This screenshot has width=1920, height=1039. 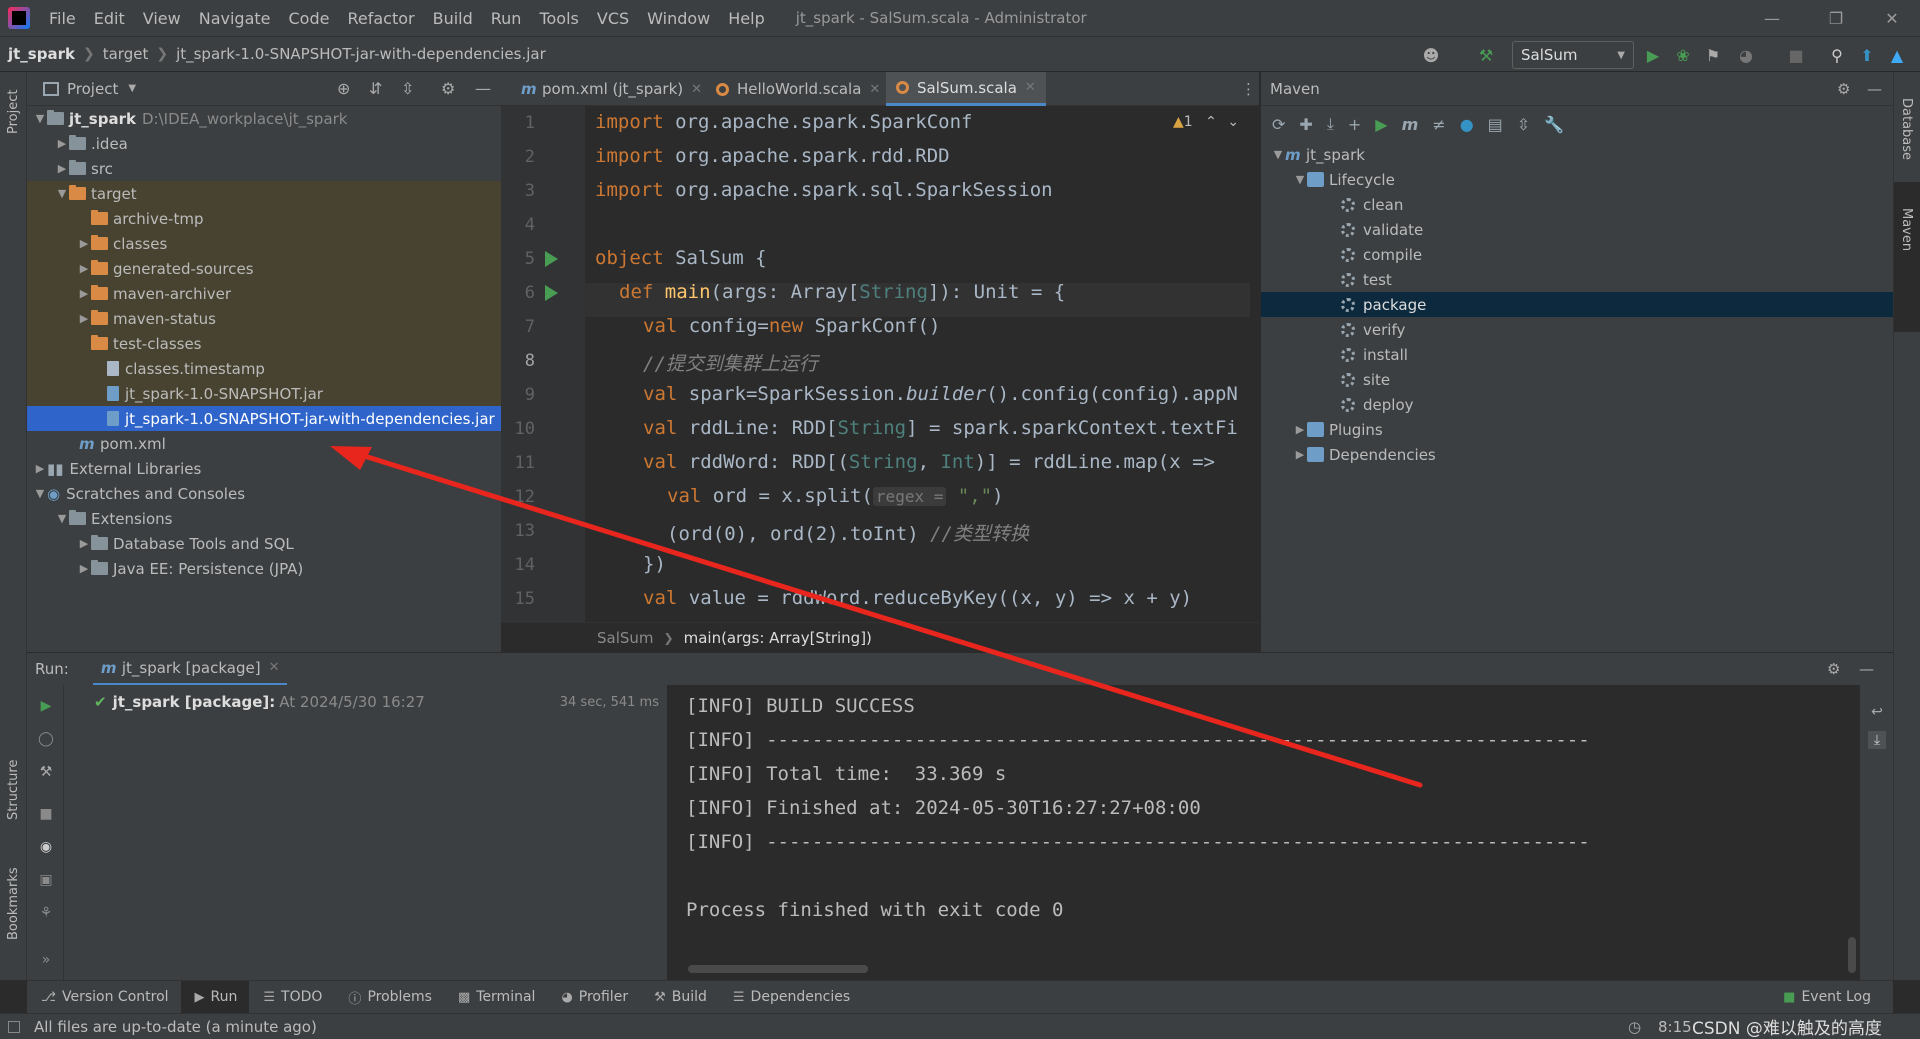 I want to click on plus-icon: +, so click(x=1354, y=124).